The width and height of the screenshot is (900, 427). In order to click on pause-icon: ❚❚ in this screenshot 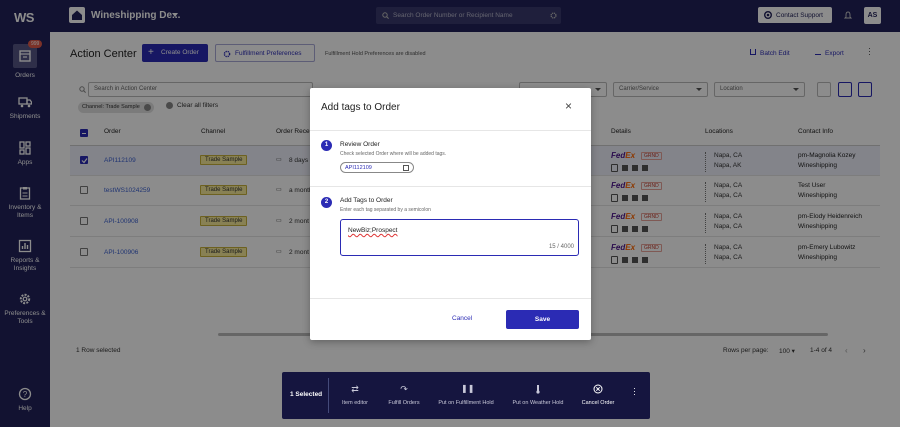, I will do `click(468, 388)`.